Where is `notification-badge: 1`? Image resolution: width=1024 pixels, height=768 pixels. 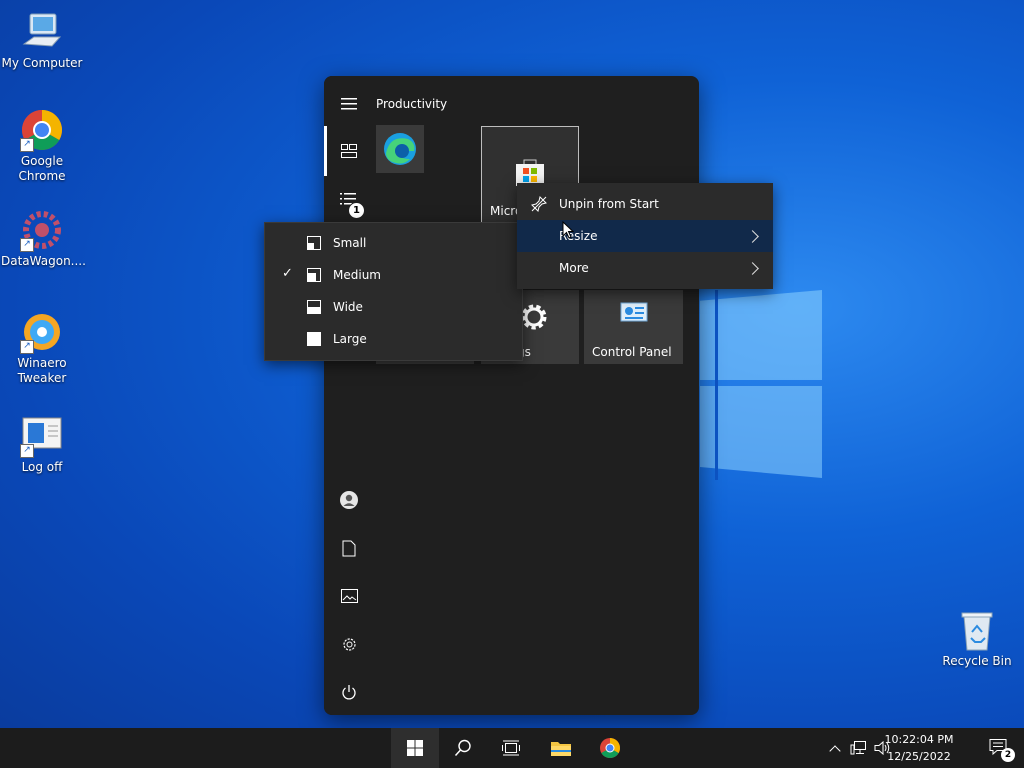
notification-badge: 1 is located at coordinates (356, 210).